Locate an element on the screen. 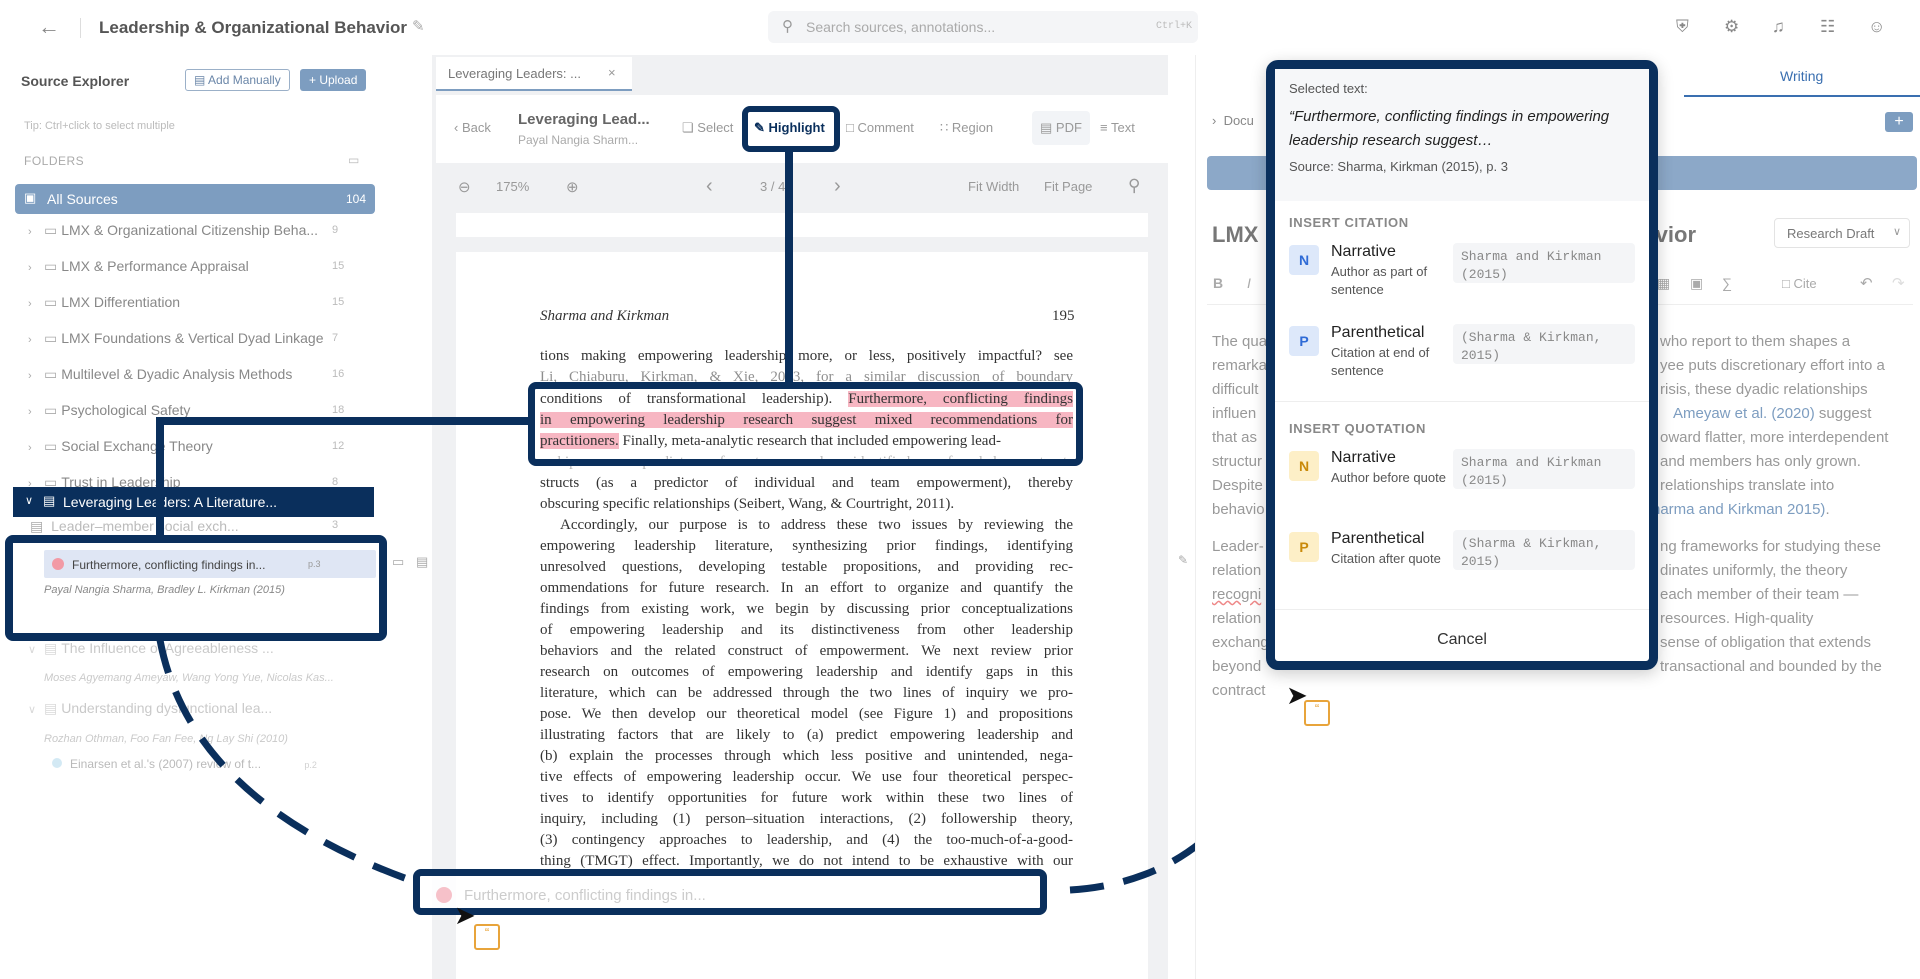 The height and width of the screenshot is (979, 1920). cite-icon: □ is located at coordinates (1788, 283).